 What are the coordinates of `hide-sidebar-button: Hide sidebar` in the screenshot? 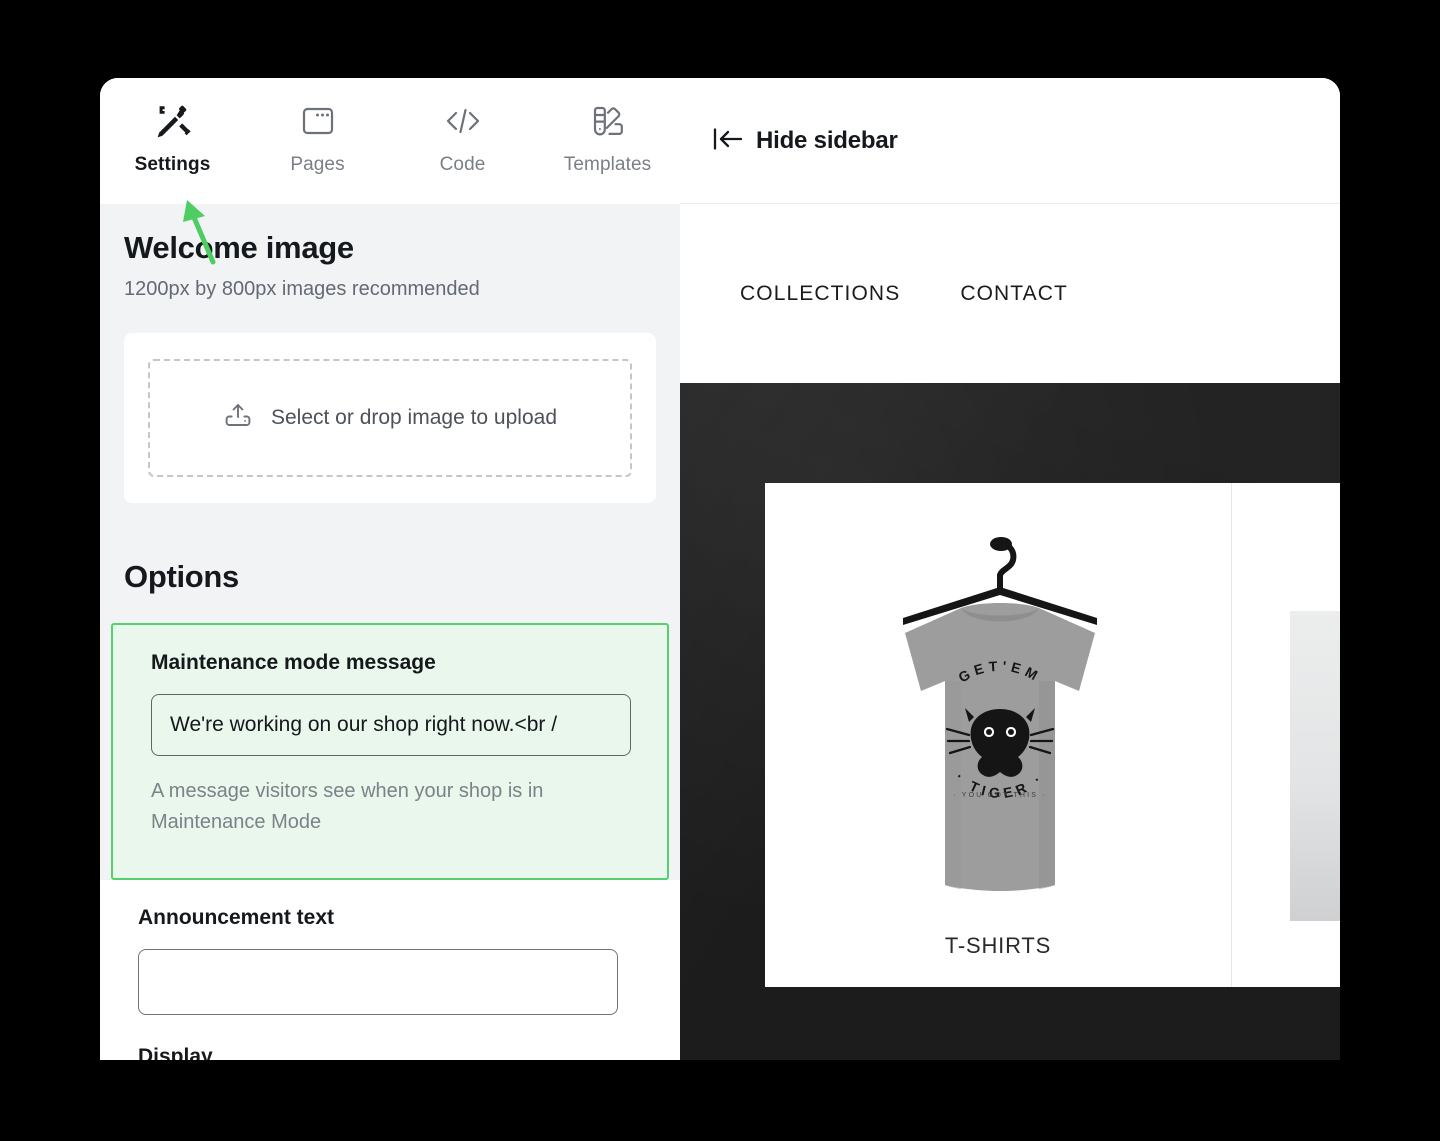 It's located at (805, 140).